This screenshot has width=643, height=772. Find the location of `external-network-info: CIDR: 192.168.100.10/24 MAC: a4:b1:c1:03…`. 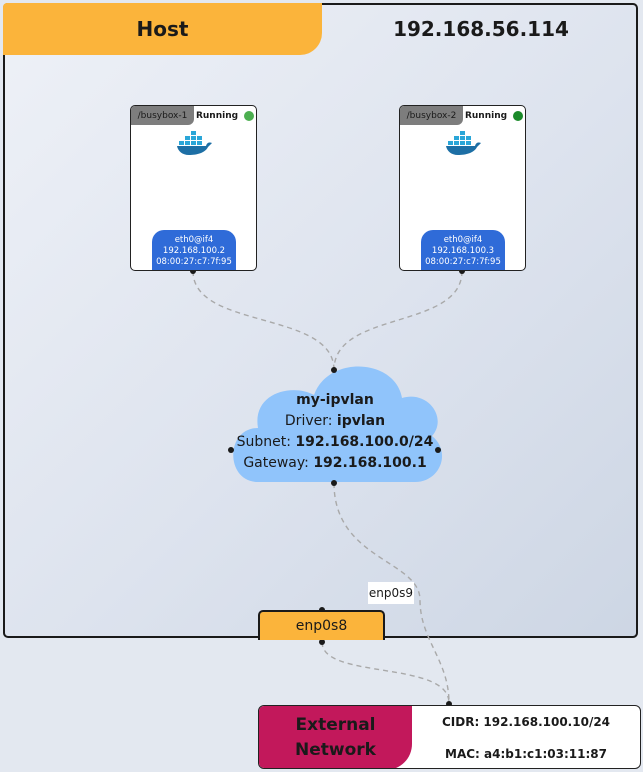

external-network-info: CIDR: 192.168.100.10/24 MAC: a4:b1:c1:03… is located at coordinates (526, 737).